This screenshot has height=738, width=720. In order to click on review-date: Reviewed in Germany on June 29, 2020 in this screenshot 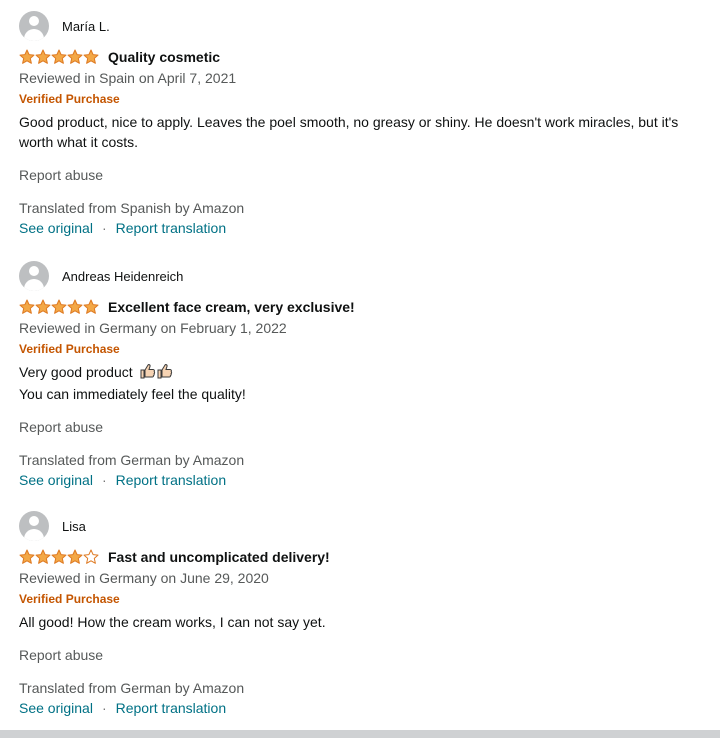, I will do `click(144, 578)`.